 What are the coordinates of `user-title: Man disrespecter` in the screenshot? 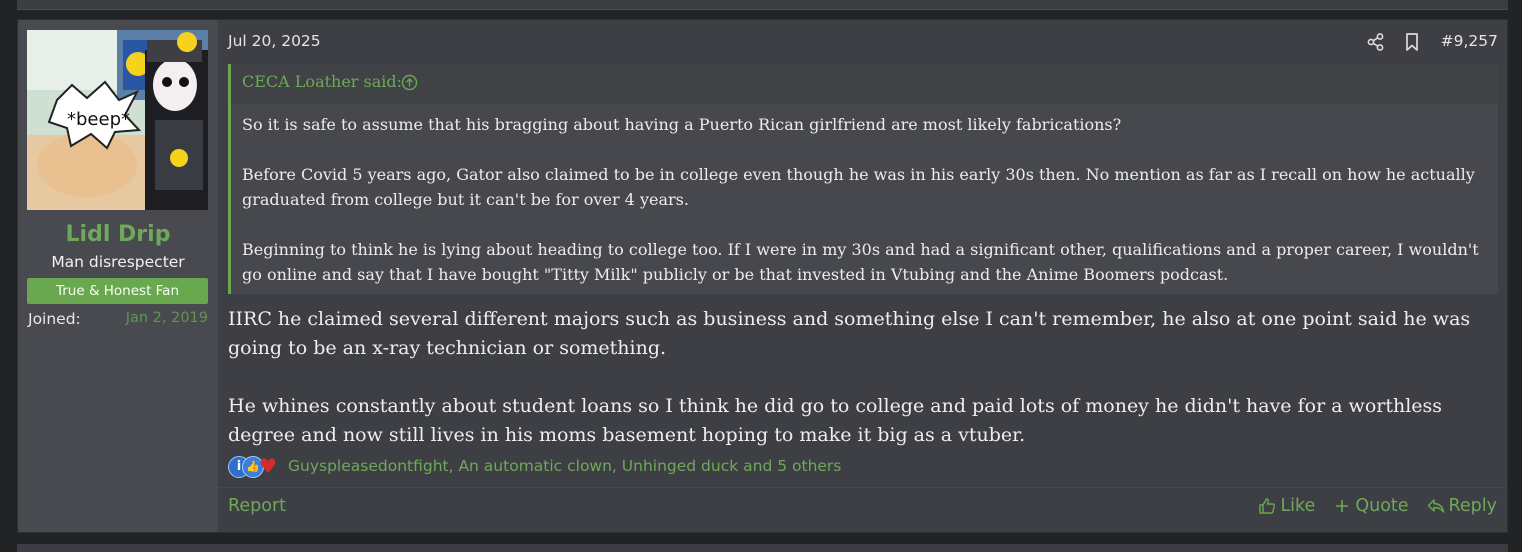 It's located at (118, 262).